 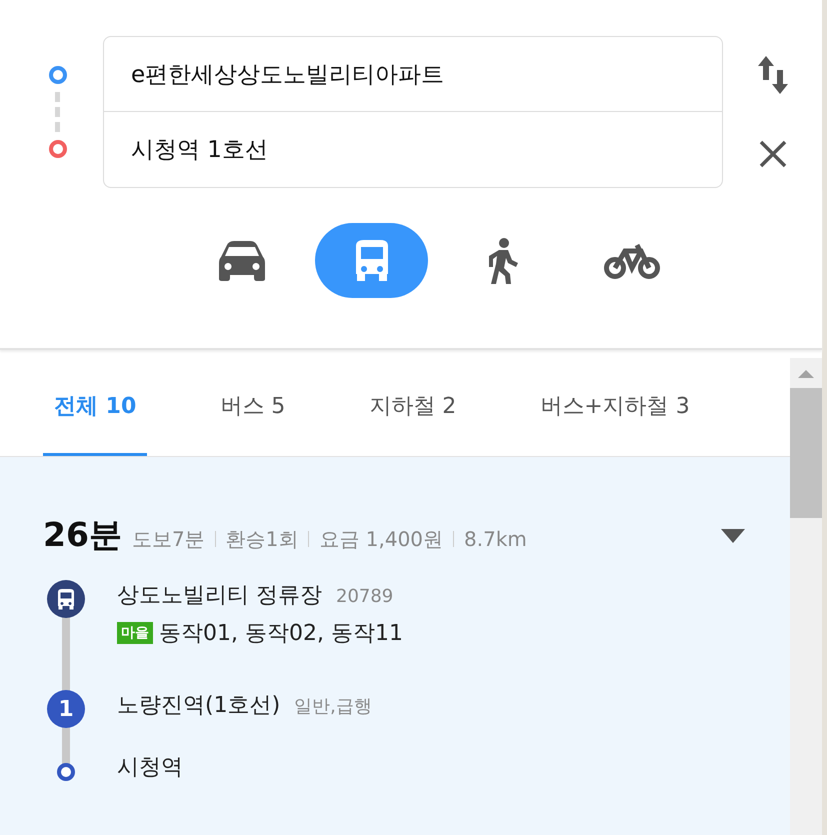 I want to click on scrollbar-thumb, so click(x=806, y=453).